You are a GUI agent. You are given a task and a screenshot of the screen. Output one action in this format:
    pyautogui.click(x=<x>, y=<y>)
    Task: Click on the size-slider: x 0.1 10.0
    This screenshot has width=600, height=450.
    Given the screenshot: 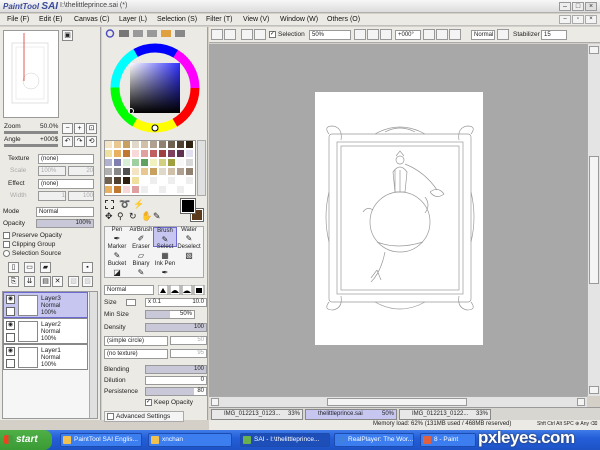 What is the action you would take?
    pyautogui.click(x=176, y=302)
    